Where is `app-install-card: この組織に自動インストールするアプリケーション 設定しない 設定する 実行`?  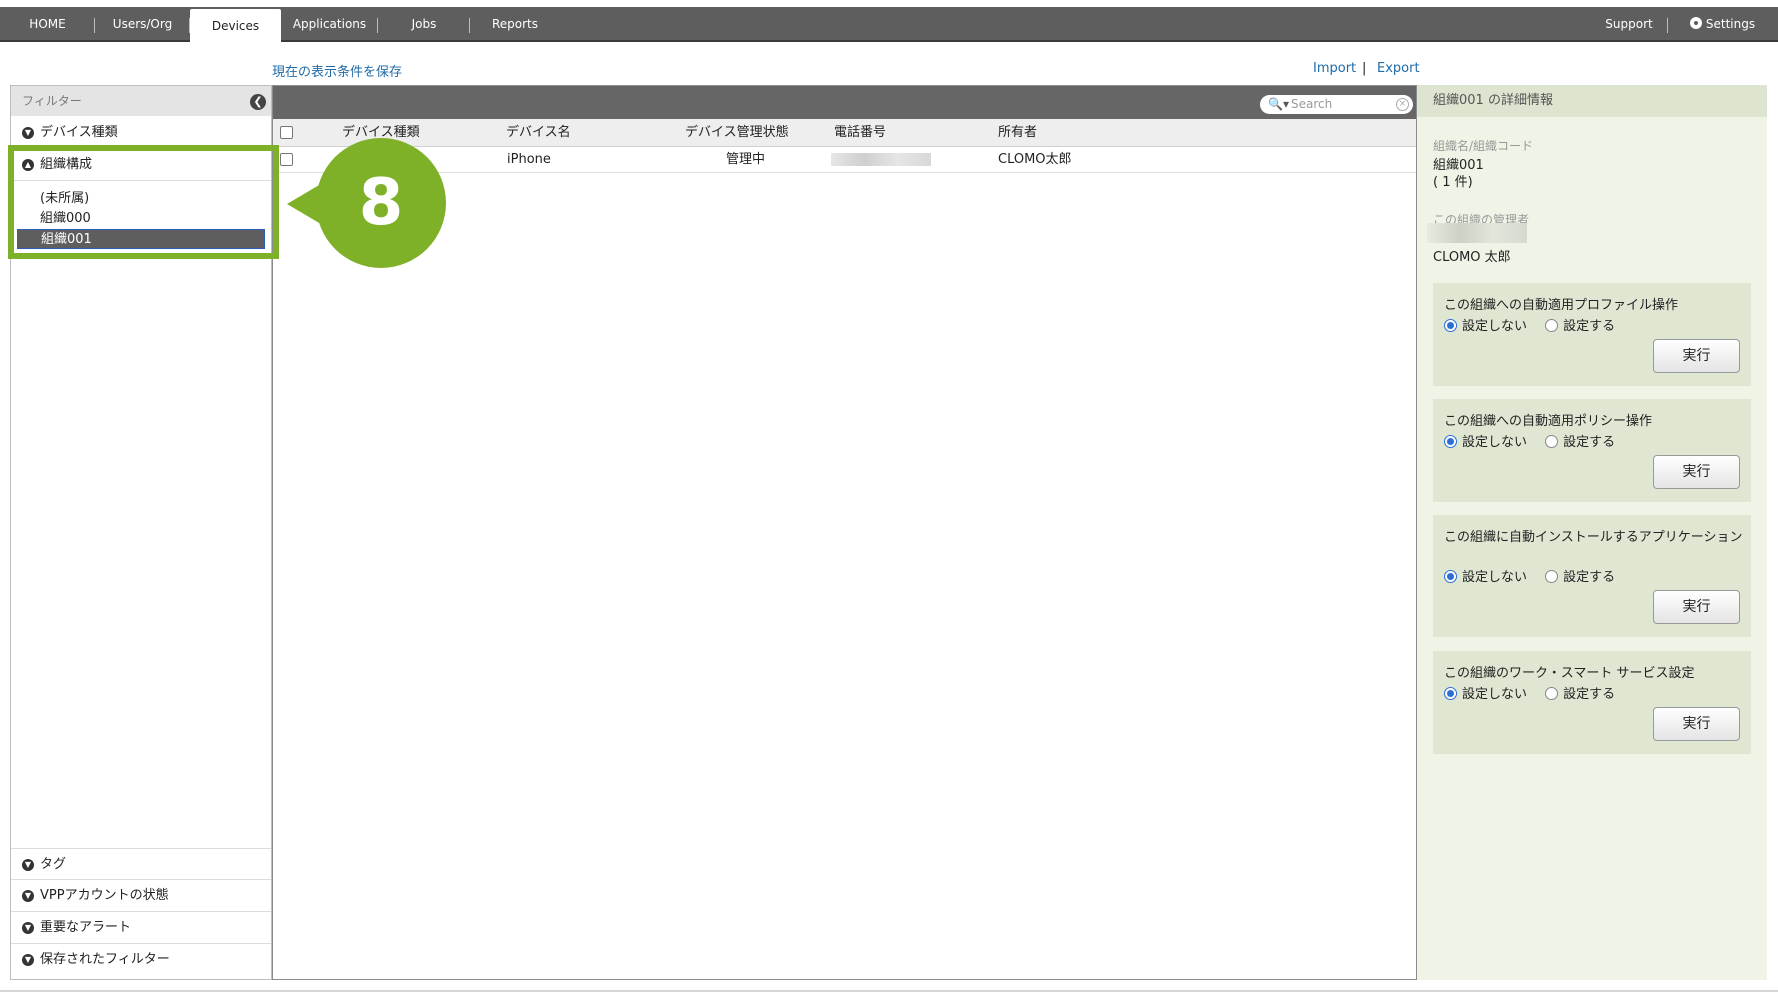
app-install-card: この組織に自動インストールするアプリケーション 設定しない 設定する 実行 is located at coordinates (1592, 576).